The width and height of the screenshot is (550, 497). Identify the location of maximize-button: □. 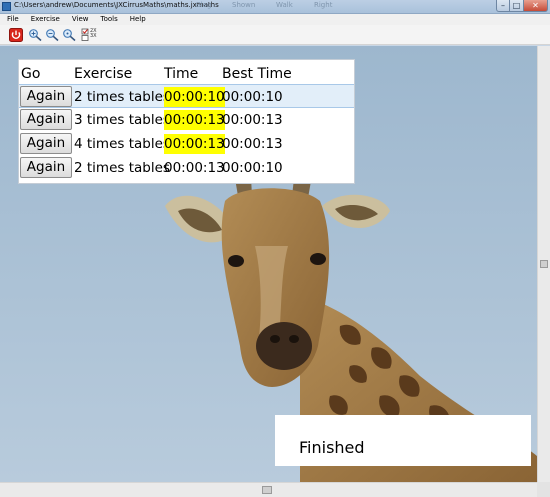
(517, 6).